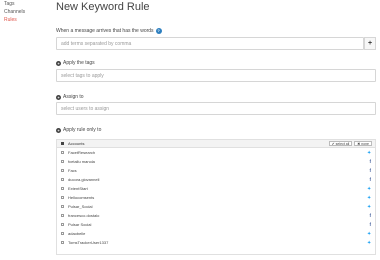  I want to click on accounts-header-label: Accounts, so click(76, 143).